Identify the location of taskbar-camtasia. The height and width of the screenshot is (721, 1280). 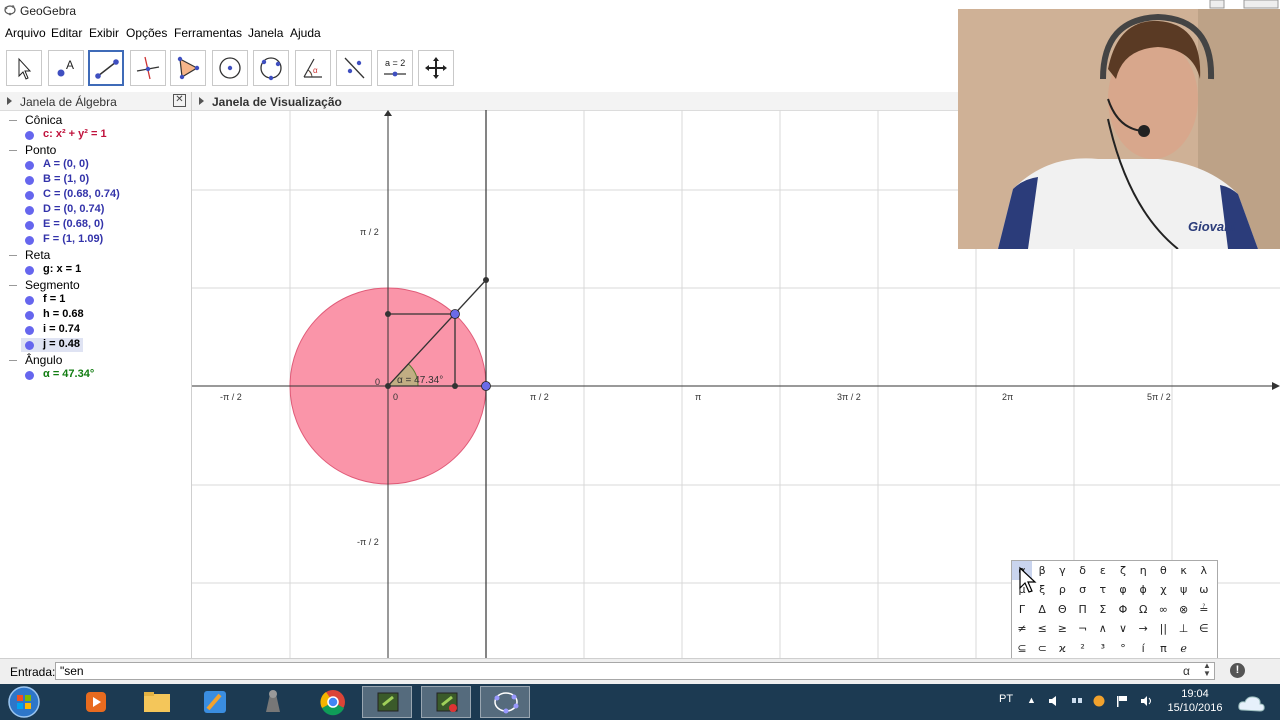
(387, 702).